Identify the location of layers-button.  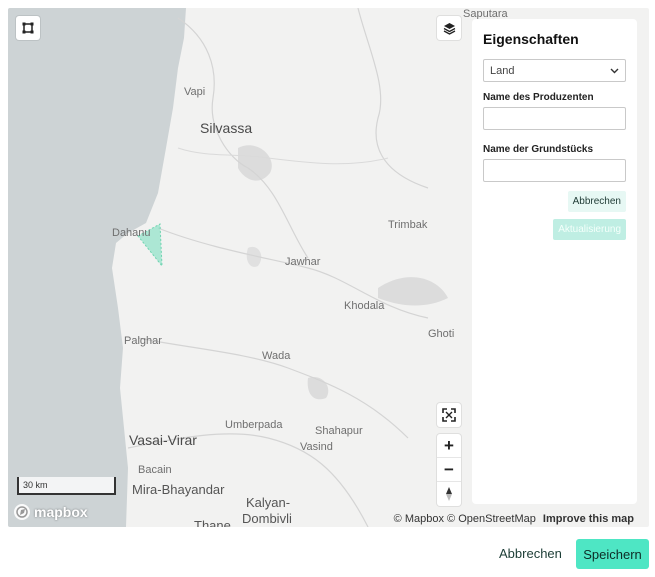
(449, 28).